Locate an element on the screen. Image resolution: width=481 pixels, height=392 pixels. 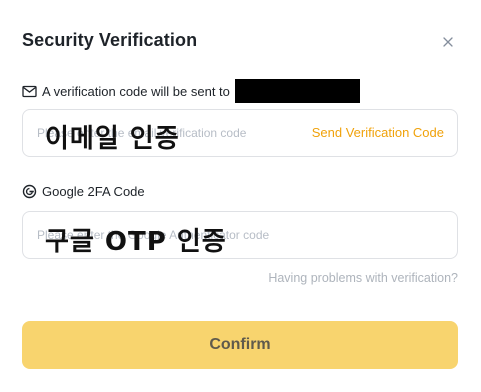
mail-icon is located at coordinates (29, 91).